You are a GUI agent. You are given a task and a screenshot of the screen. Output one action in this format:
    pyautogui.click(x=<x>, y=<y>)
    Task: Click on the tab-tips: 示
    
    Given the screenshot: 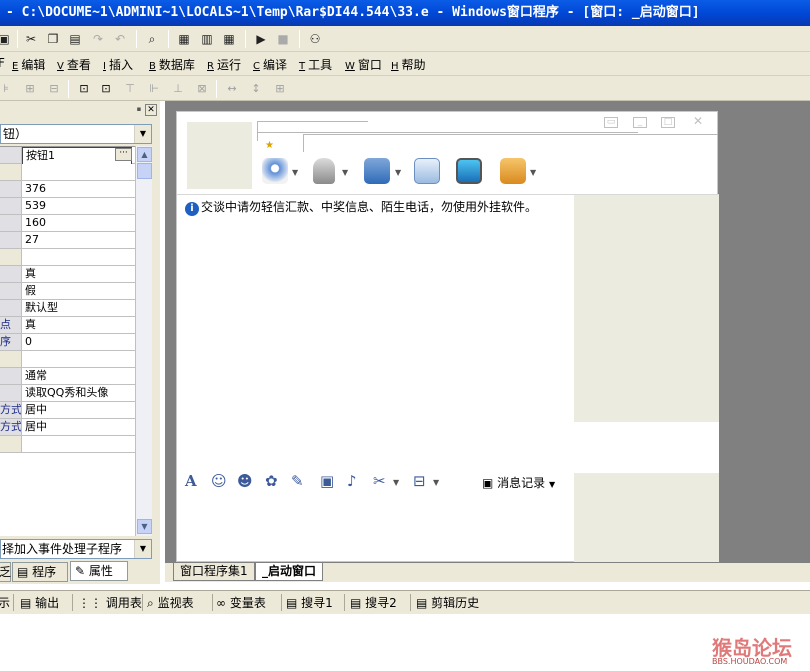 What is the action you would take?
    pyautogui.click(x=5, y=602)
    